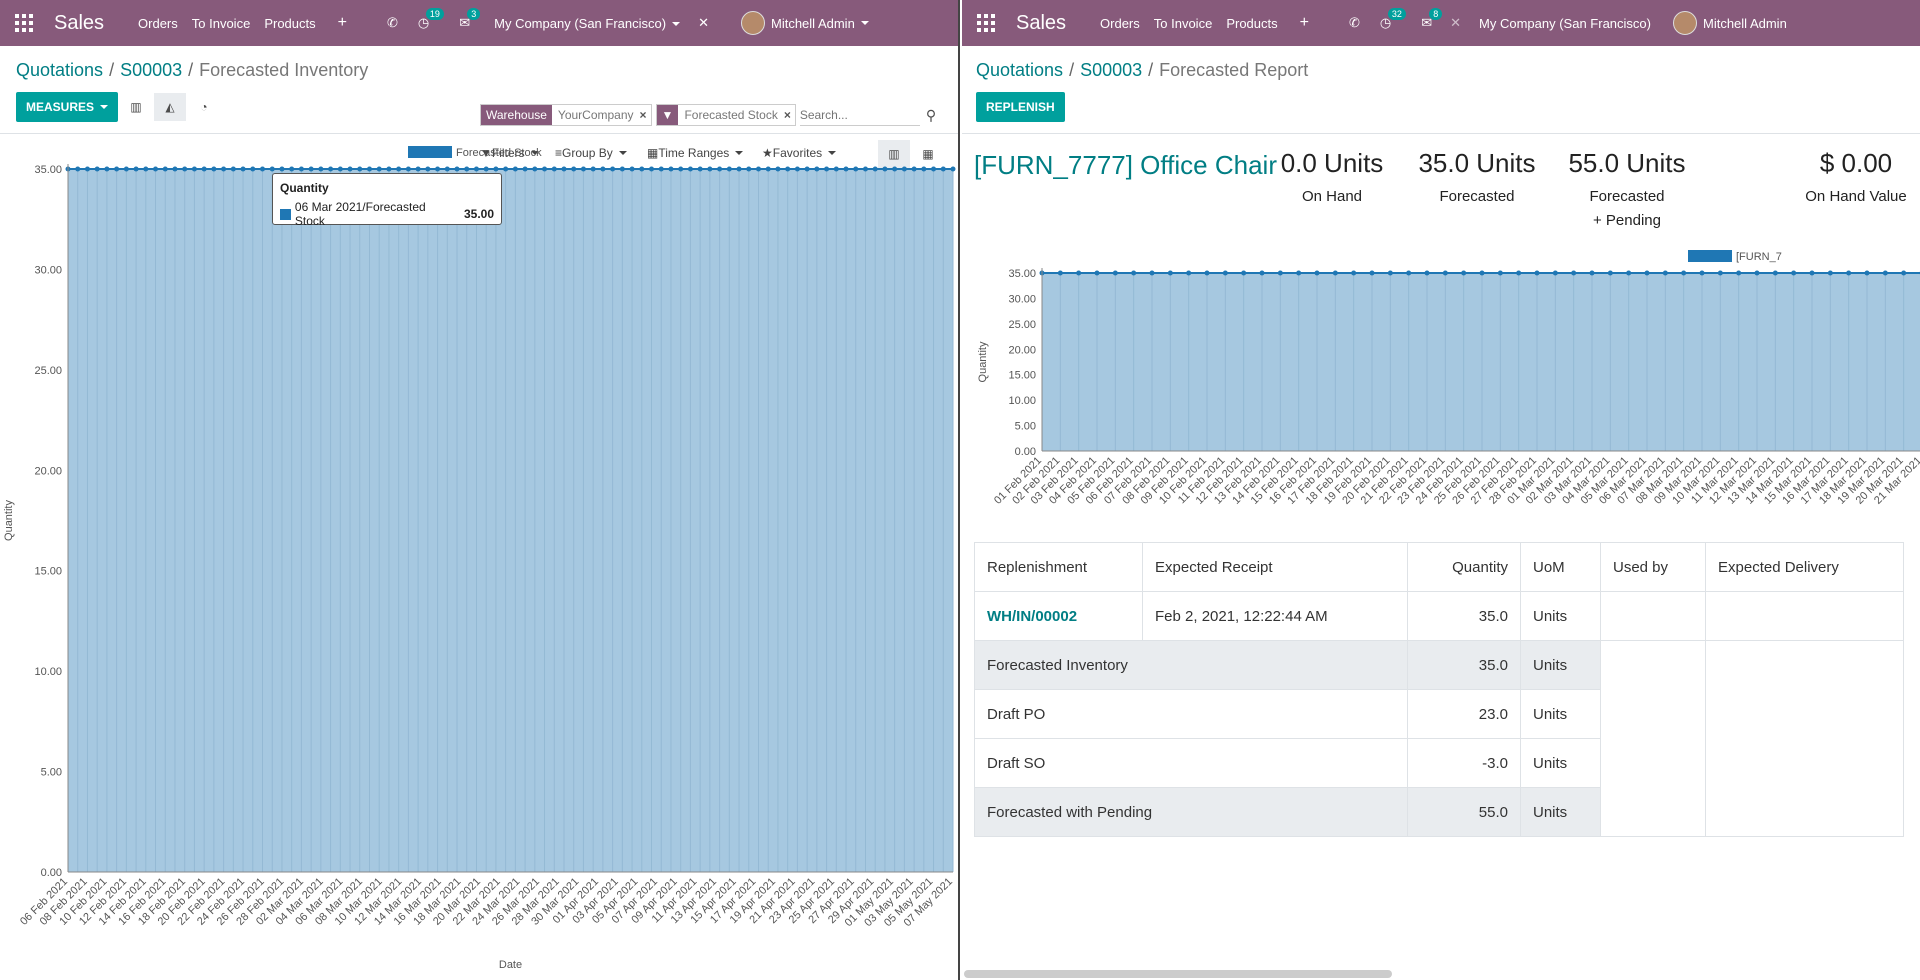  I want to click on activity-badge: 32, so click(1396, 14).